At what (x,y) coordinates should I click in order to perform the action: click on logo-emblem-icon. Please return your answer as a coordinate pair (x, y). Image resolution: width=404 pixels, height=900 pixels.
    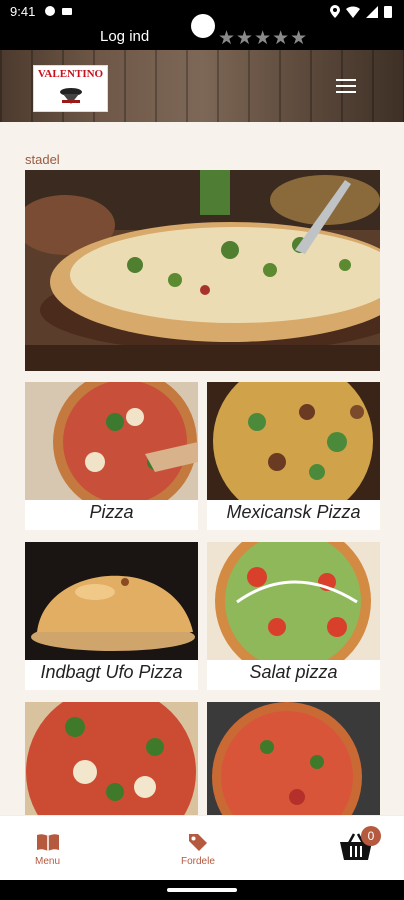
    Looking at the image, I should click on (71, 96).